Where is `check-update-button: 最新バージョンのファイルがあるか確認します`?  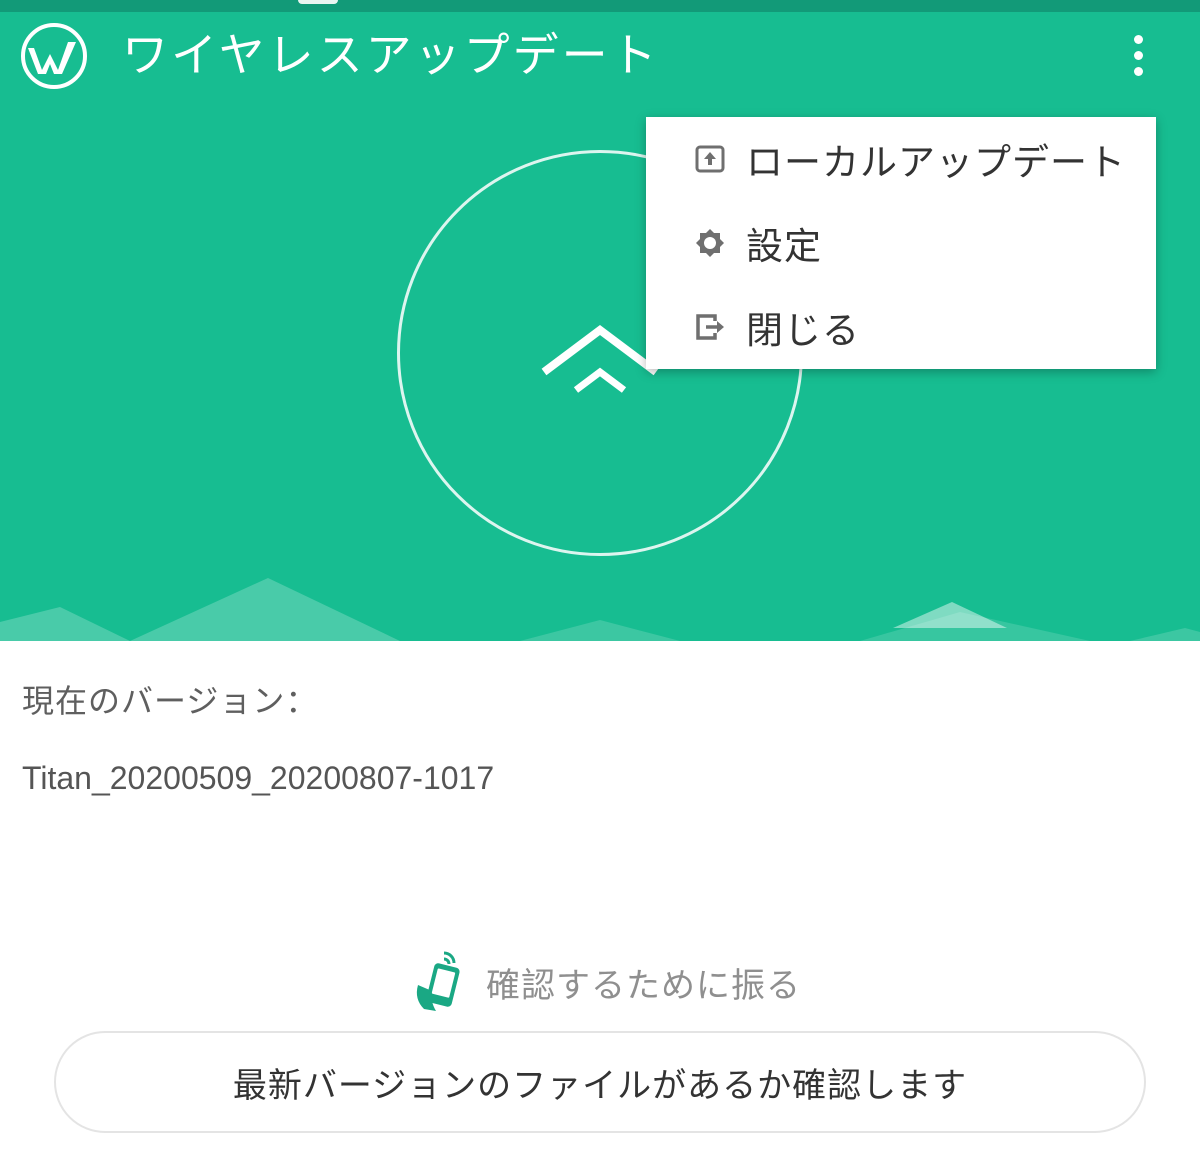
check-update-button: 最新バージョンのファイルがあるか確認します is located at coordinates (600, 1082).